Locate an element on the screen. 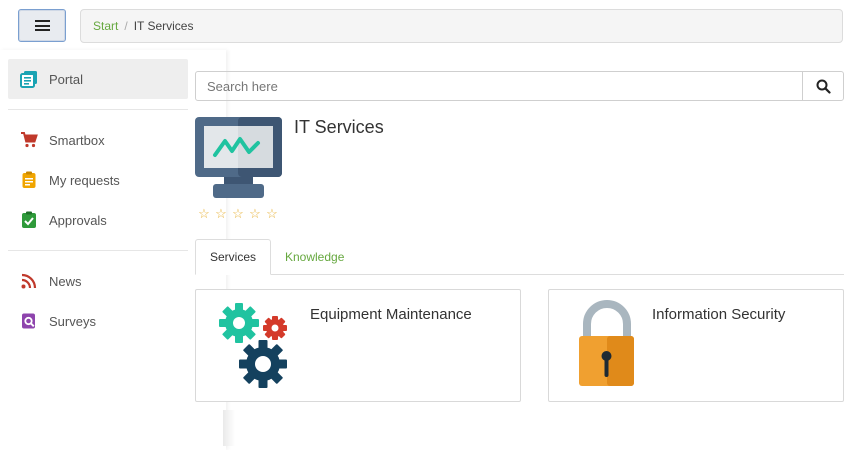 The width and height of the screenshot is (850, 450). sidebar-item-label: Portal is located at coordinates (66, 79).